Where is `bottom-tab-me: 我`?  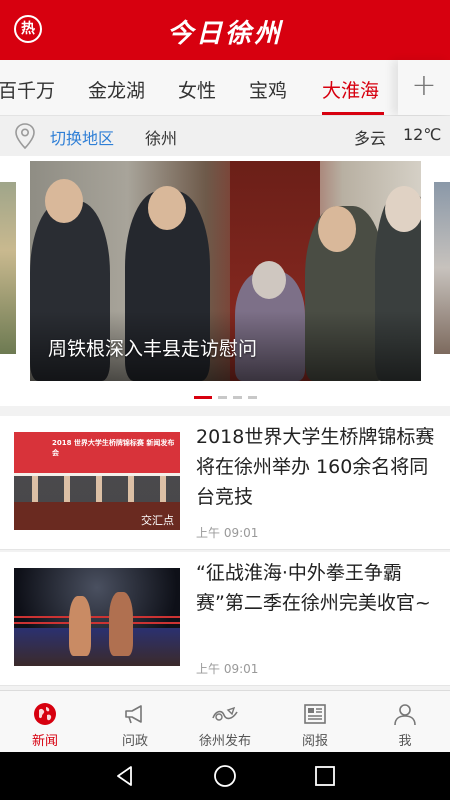
bottom-tab-me: 我 is located at coordinates (405, 722).